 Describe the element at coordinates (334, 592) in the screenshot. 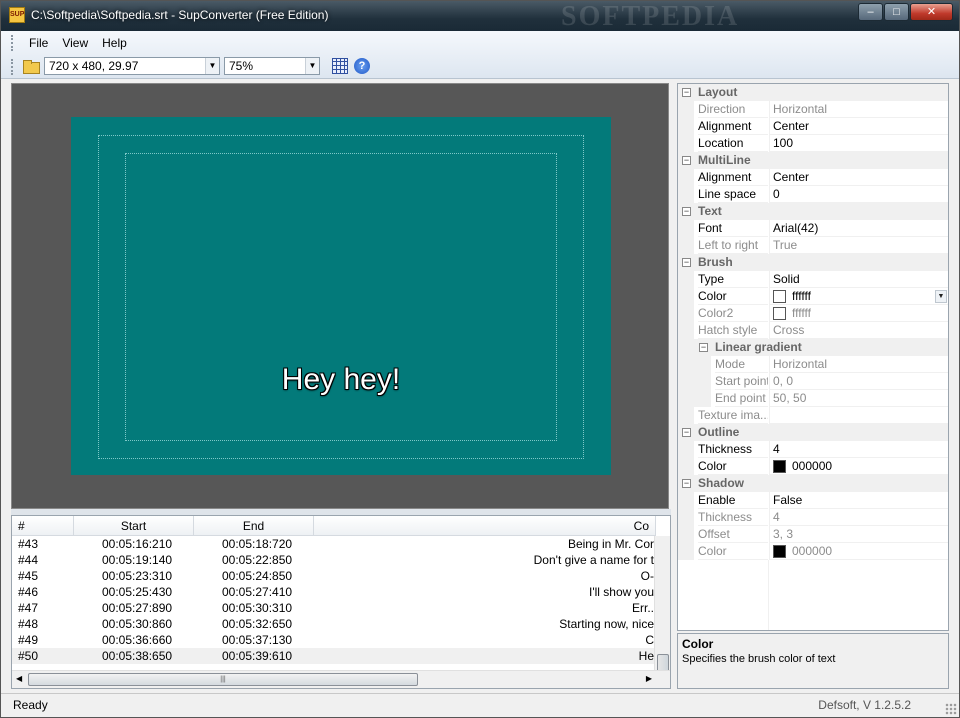

I see `table-row: #46 00:05:25:430 00:05:27:410 I'll show you` at that location.